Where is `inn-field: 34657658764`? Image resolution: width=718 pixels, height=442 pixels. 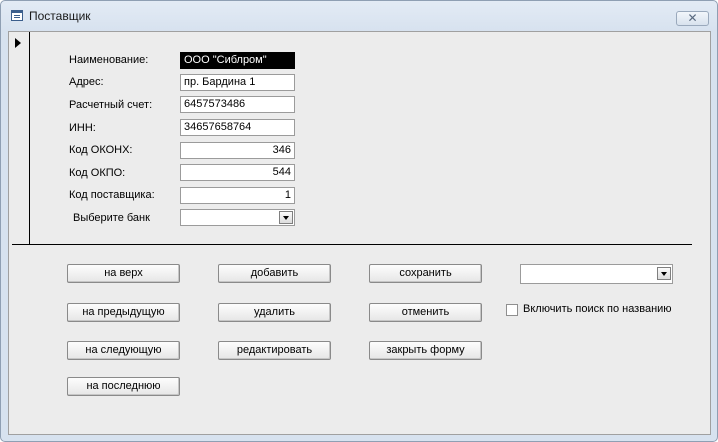
inn-field: 34657658764 is located at coordinates (237, 127).